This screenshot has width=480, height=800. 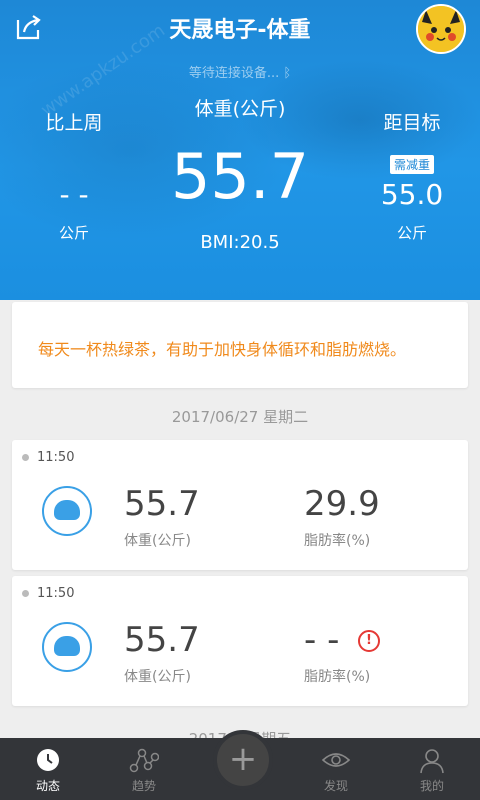 I want to click on nav-label: 我的, so click(x=431, y=786).